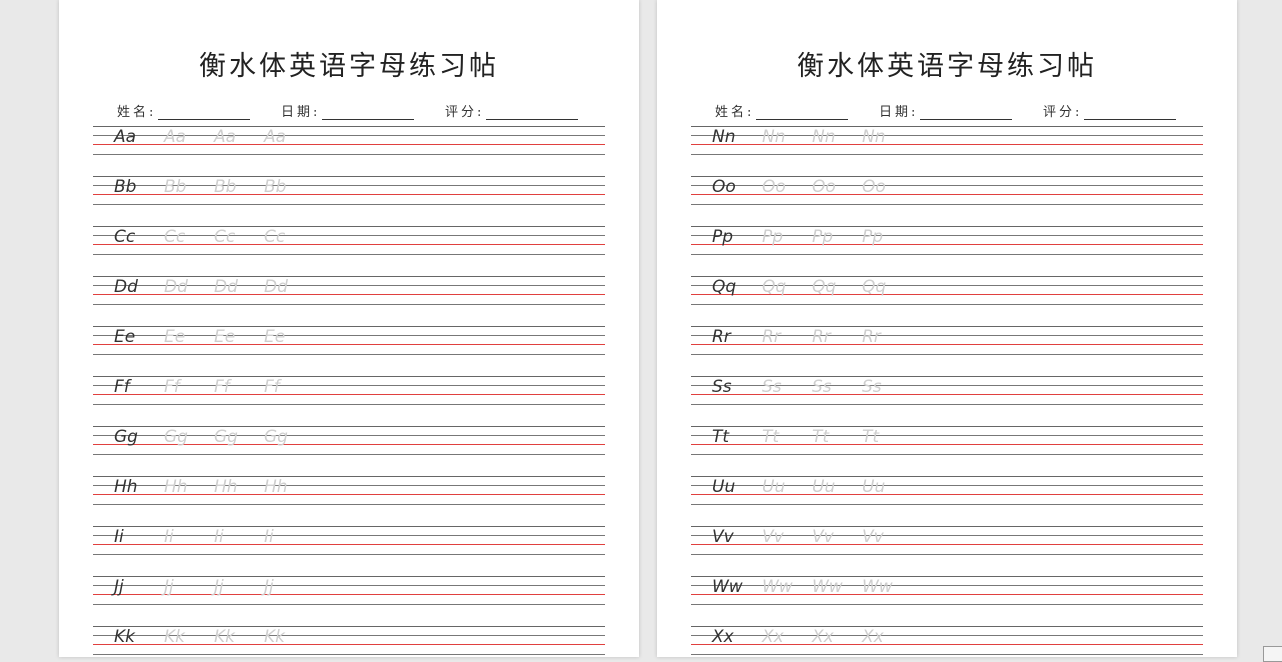 This screenshot has height=662, width=1282. I want to click on practice-row: Hh Hh Hh Hh, so click(349, 501).